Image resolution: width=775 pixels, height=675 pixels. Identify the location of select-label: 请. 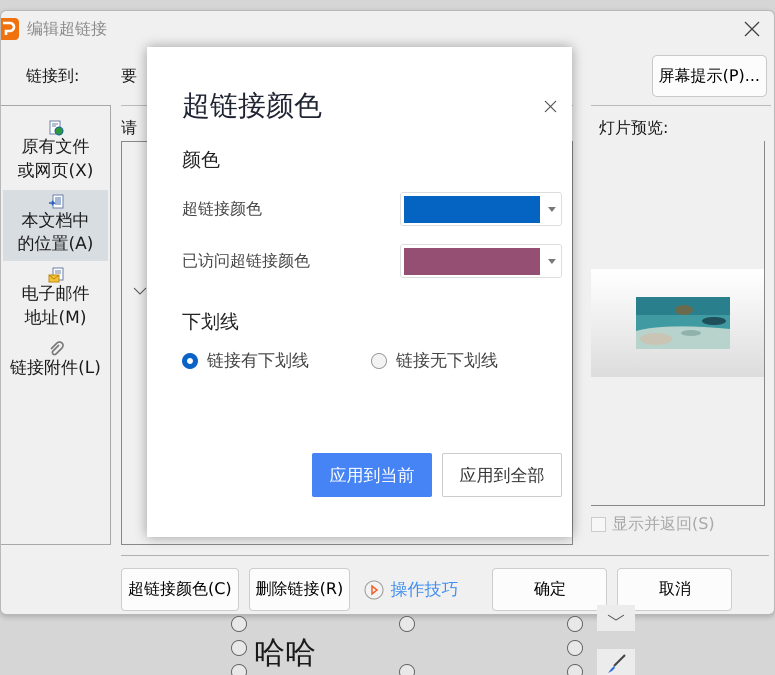
(129, 128).